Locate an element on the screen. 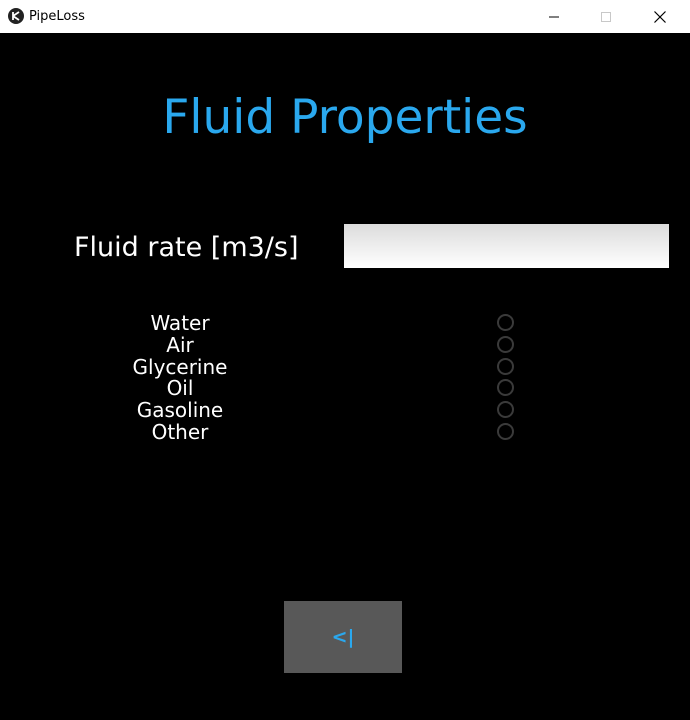 The height and width of the screenshot is (720, 690). fluid-option-label: Gasoline is located at coordinates (180, 410).